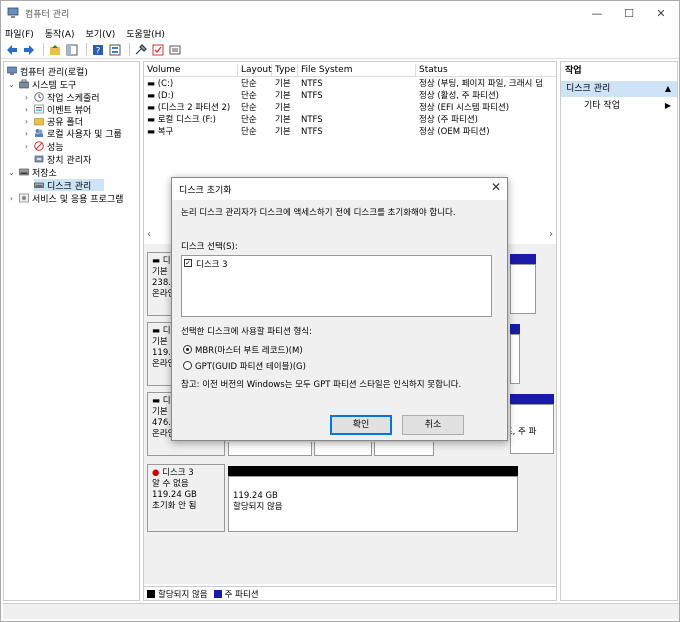  I want to click on menu-view: 보기(V), so click(101, 33).